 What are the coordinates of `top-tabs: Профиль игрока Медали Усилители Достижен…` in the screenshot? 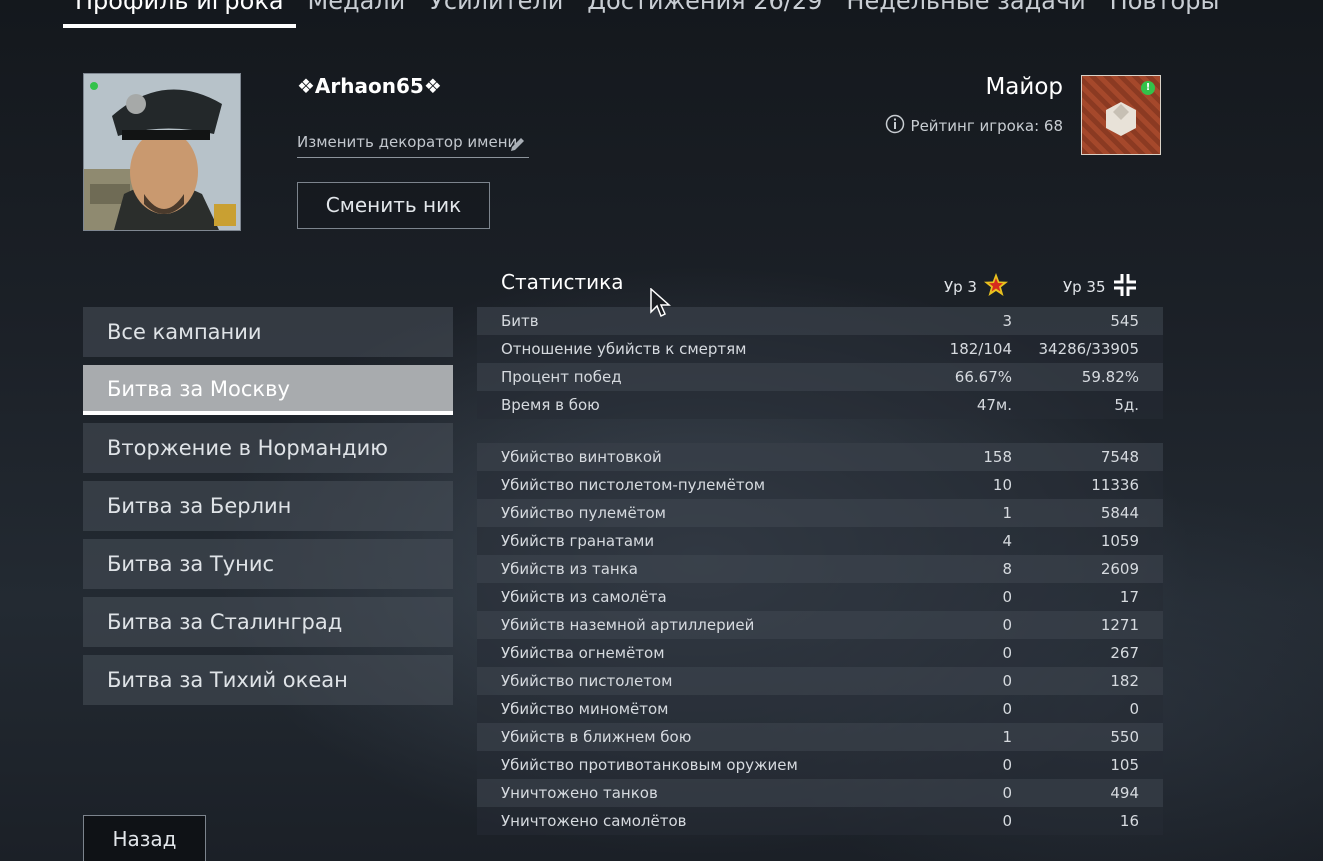 It's located at (647, 14).